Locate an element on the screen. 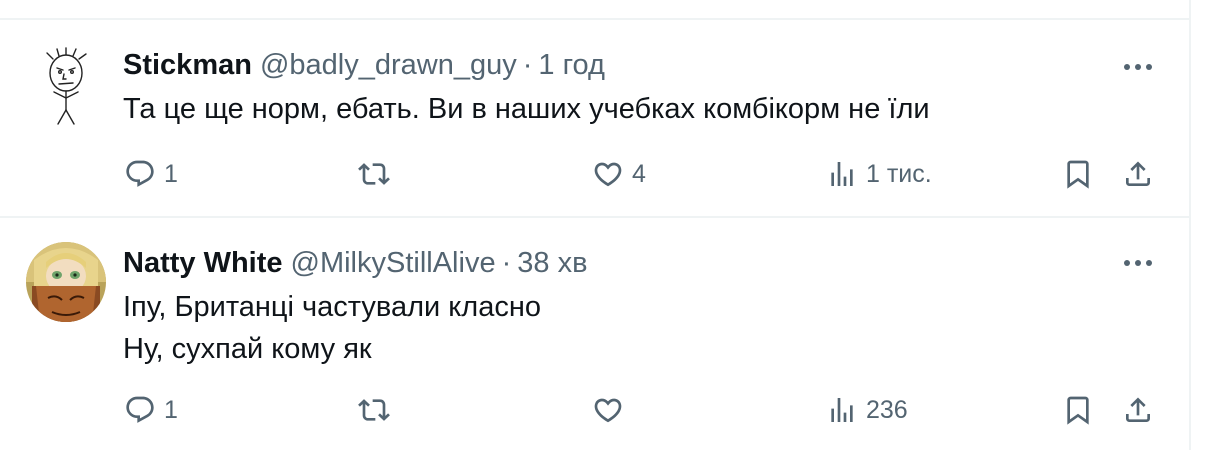  action-bar: 1 236 is located at coordinates (594, 410).